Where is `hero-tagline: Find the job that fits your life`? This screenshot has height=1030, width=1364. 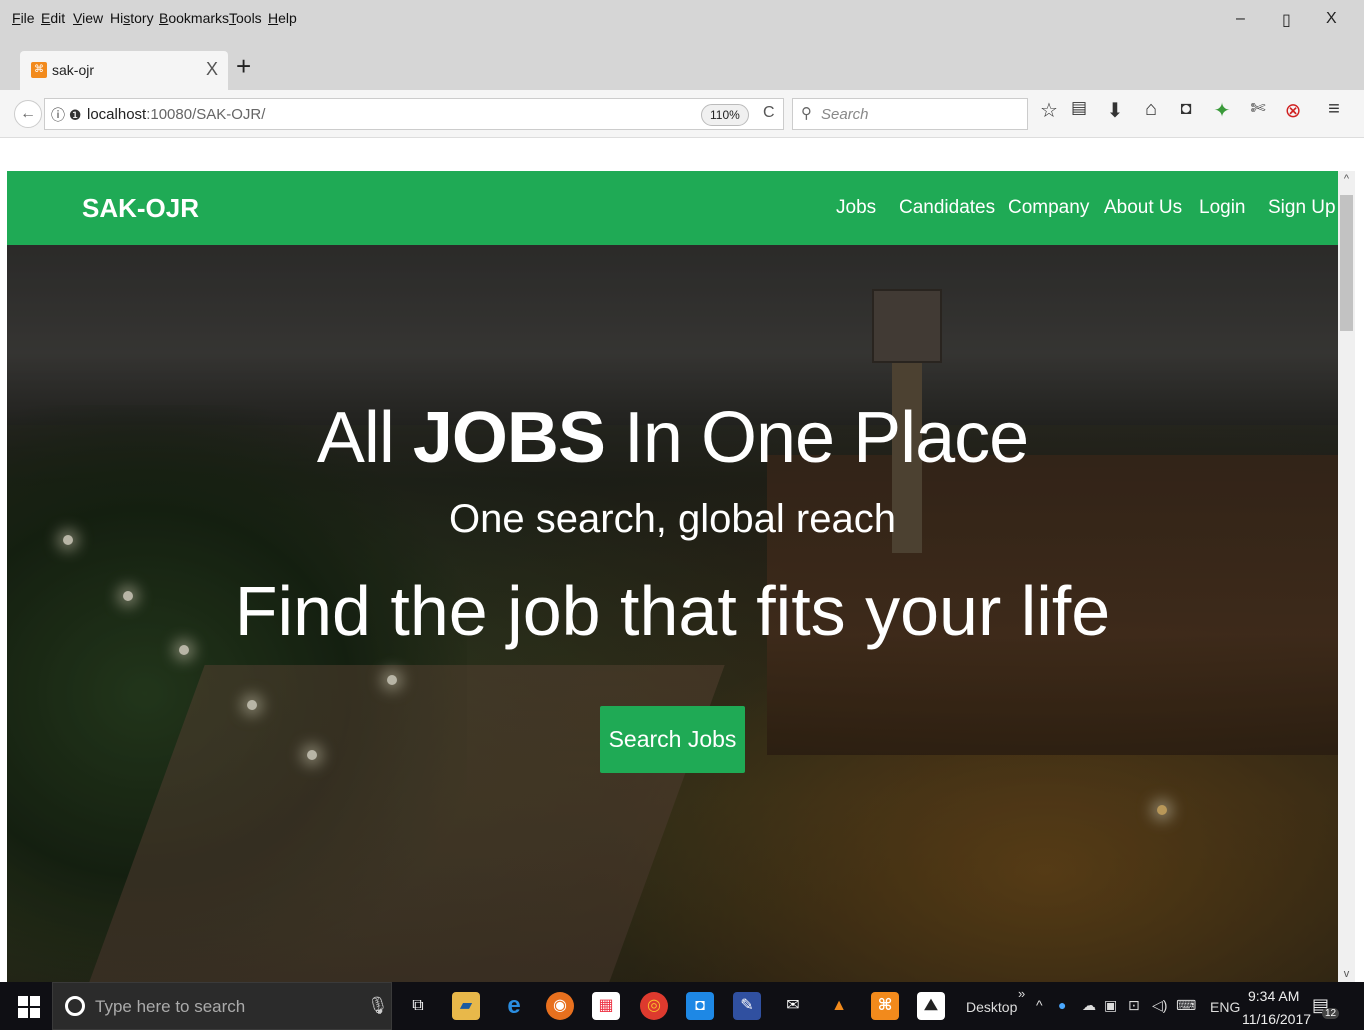
hero-tagline: Find the job that fits your life is located at coordinates (672, 611).